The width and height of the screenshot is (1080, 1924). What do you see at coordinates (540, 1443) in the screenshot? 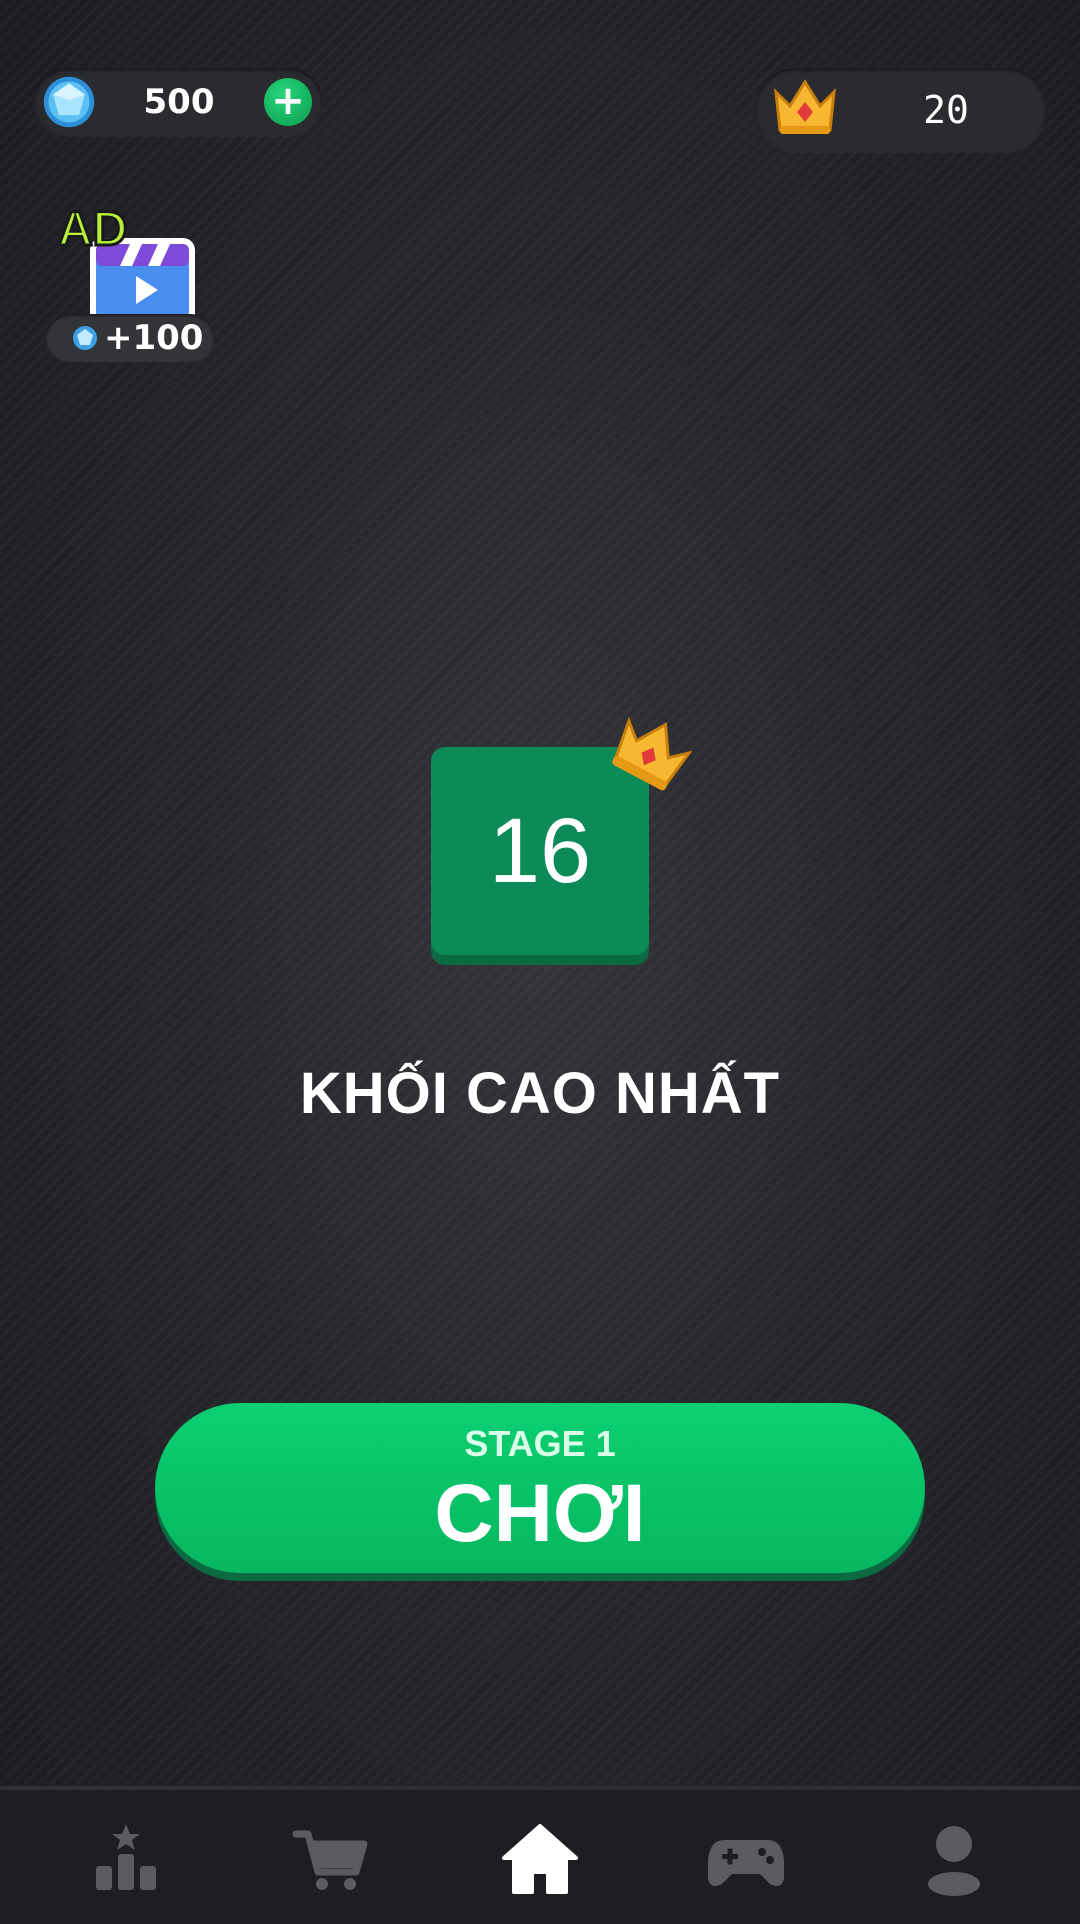
I see `stage-label: STAGE 1` at bounding box center [540, 1443].